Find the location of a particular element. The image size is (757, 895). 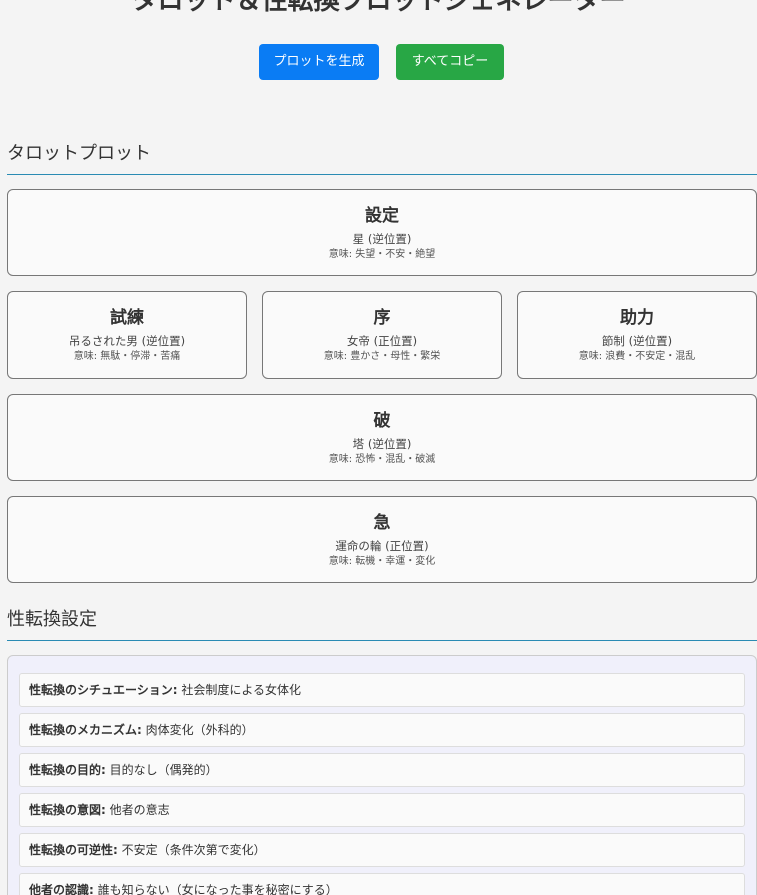

card-name: 塔 (逆位置) is located at coordinates (382, 444).